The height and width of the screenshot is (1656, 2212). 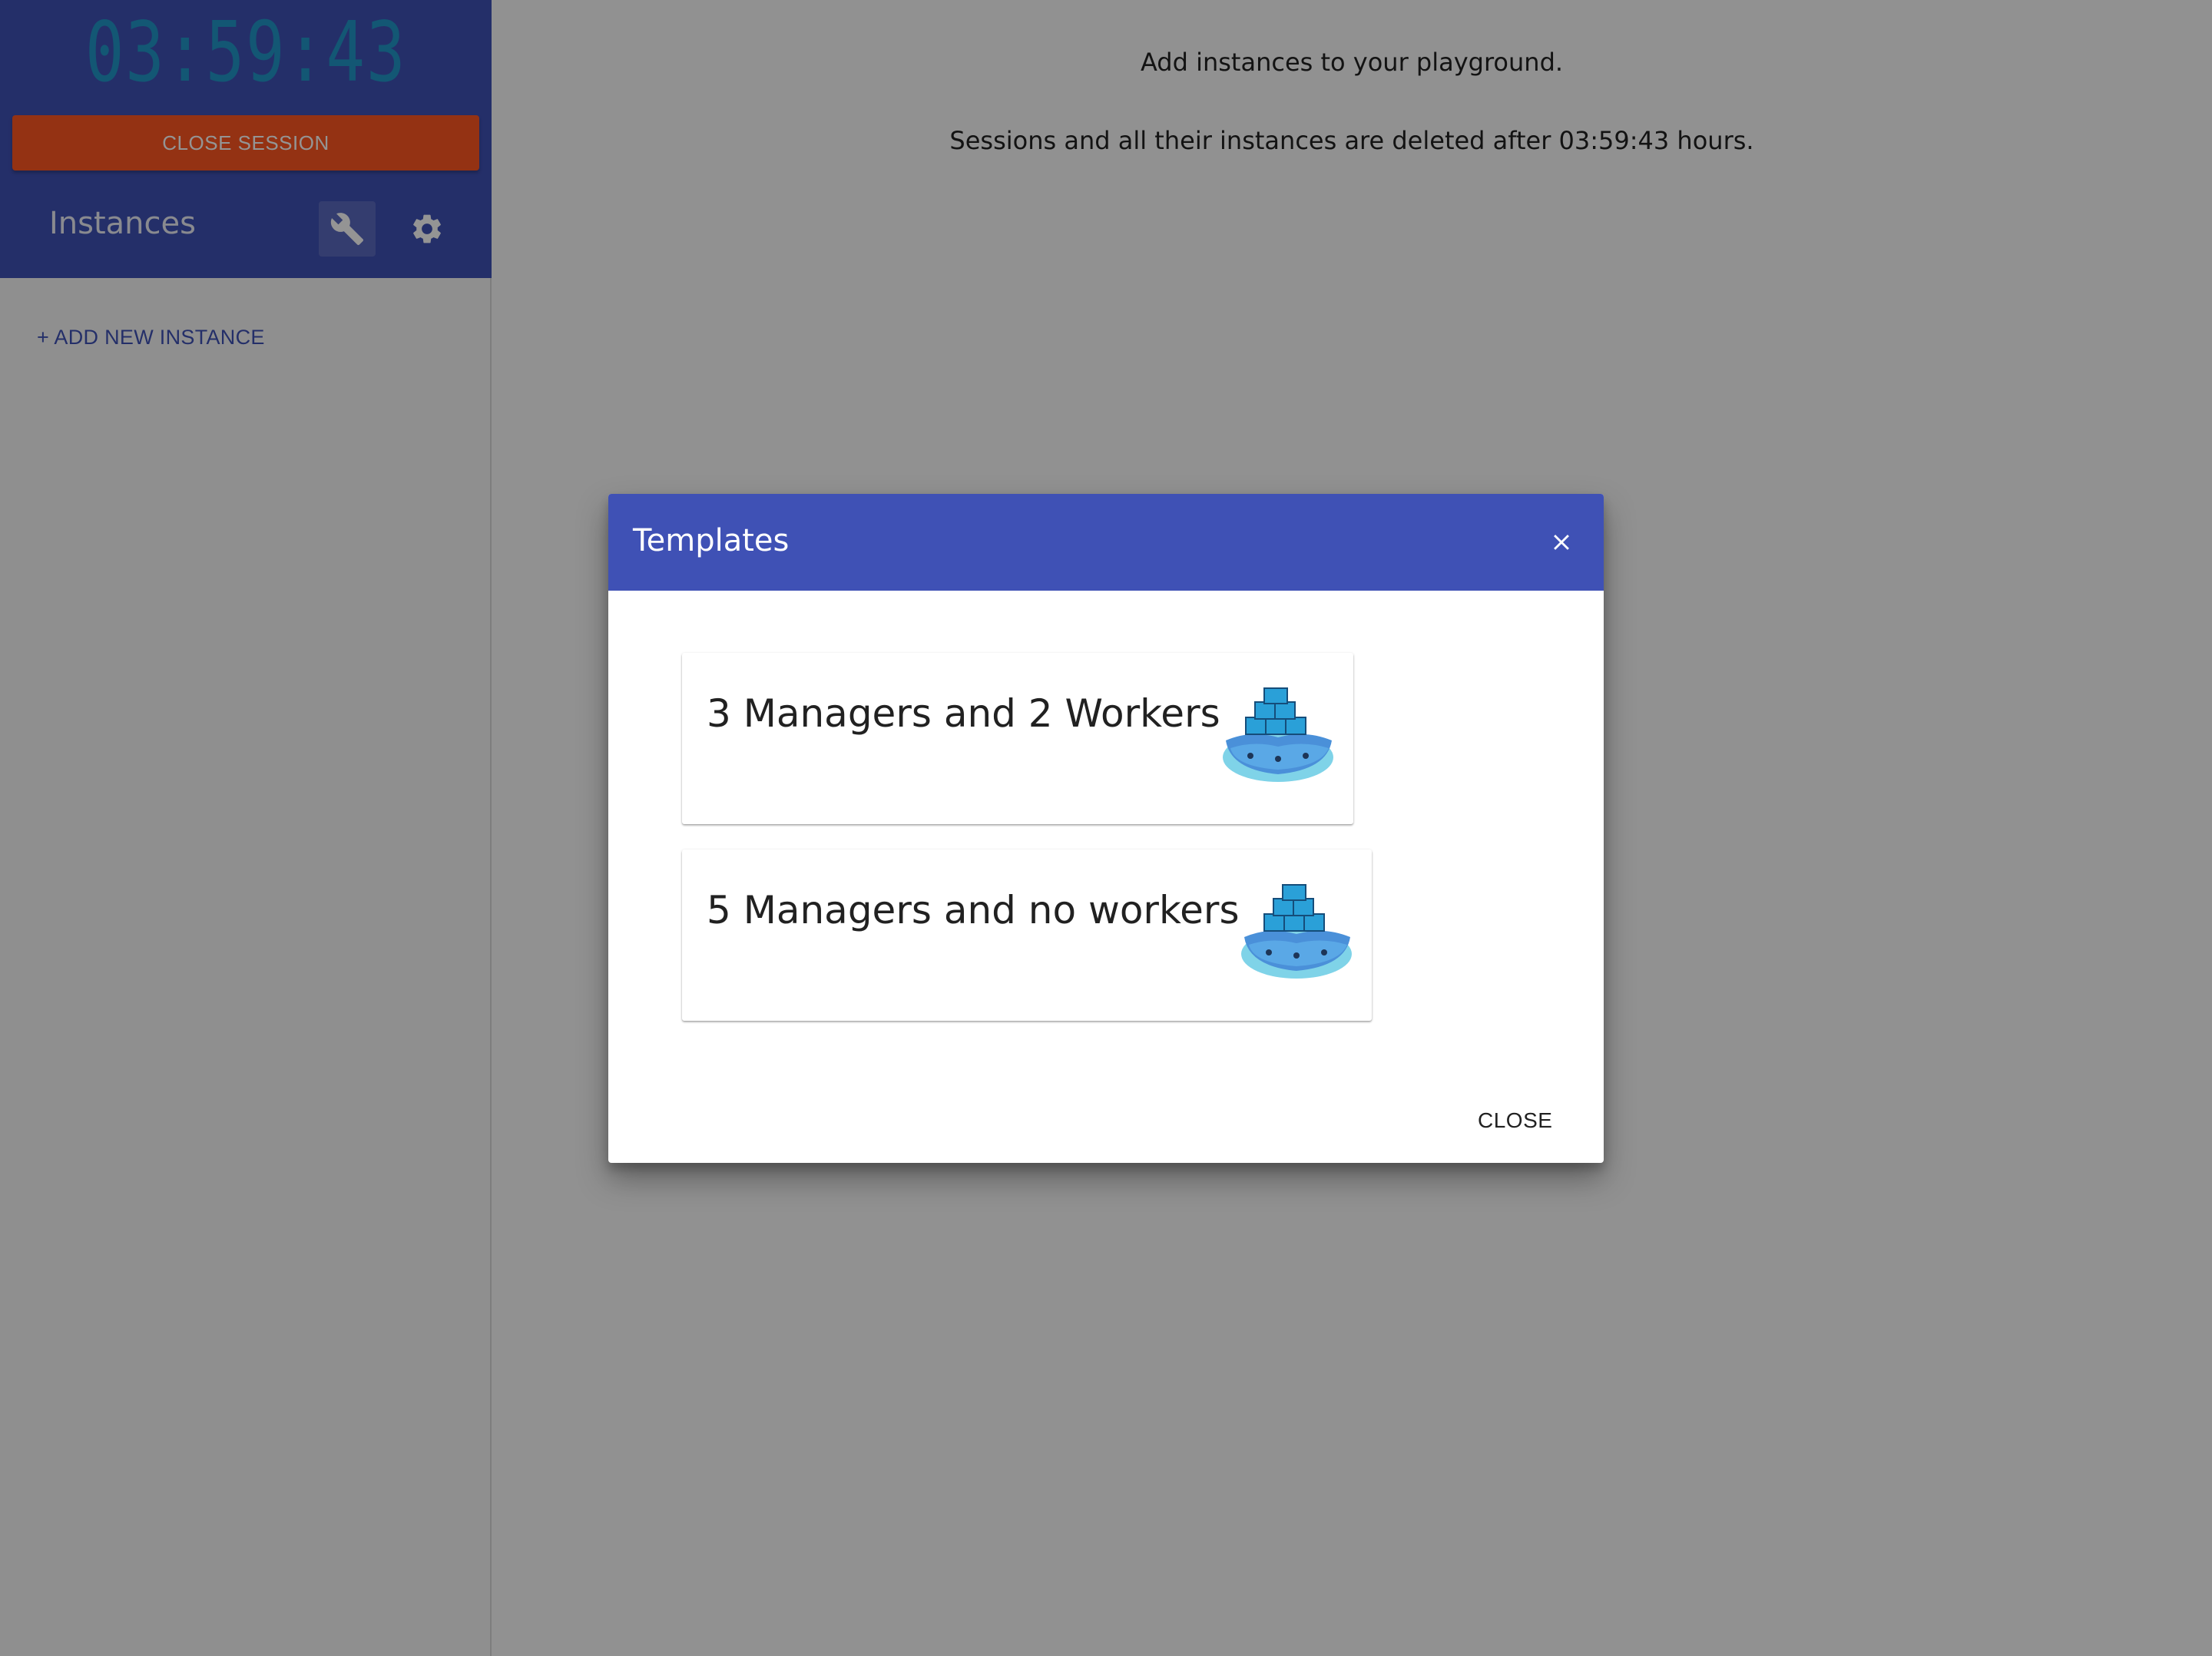 What do you see at coordinates (1106, 542) in the screenshot?
I see `dialog-header: Templates` at bounding box center [1106, 542].